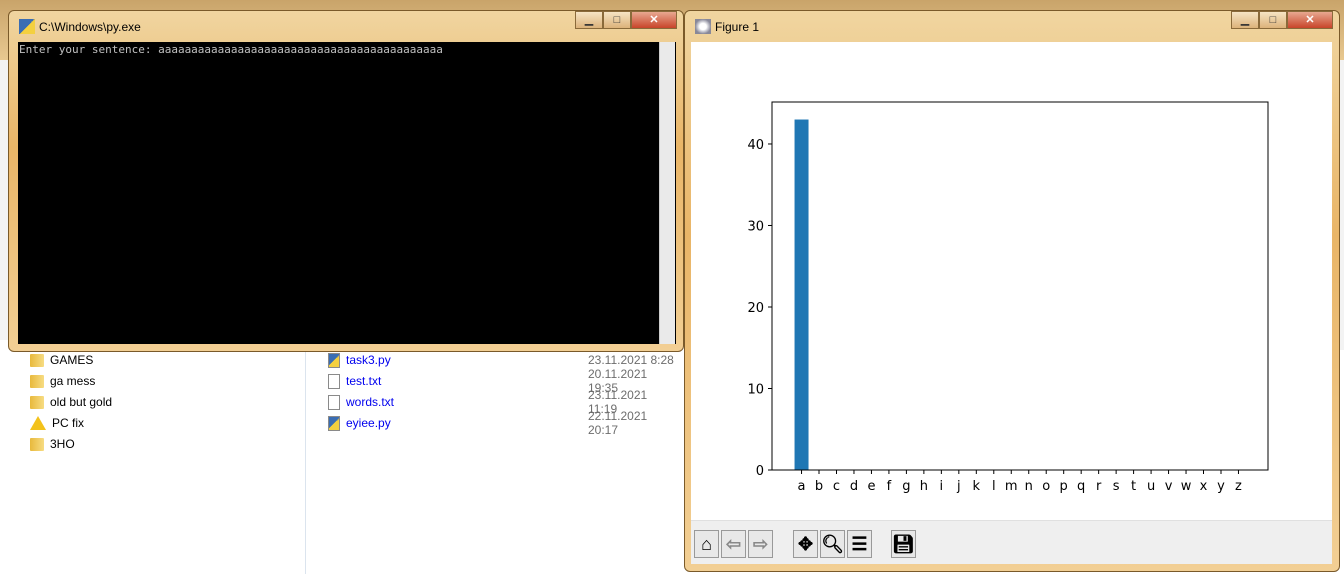 The height and width of the screenshot is (574, 1344). Describe the element at coordinates (924, 486) in the screenshot. I see `x-tick-label: h` at that location.